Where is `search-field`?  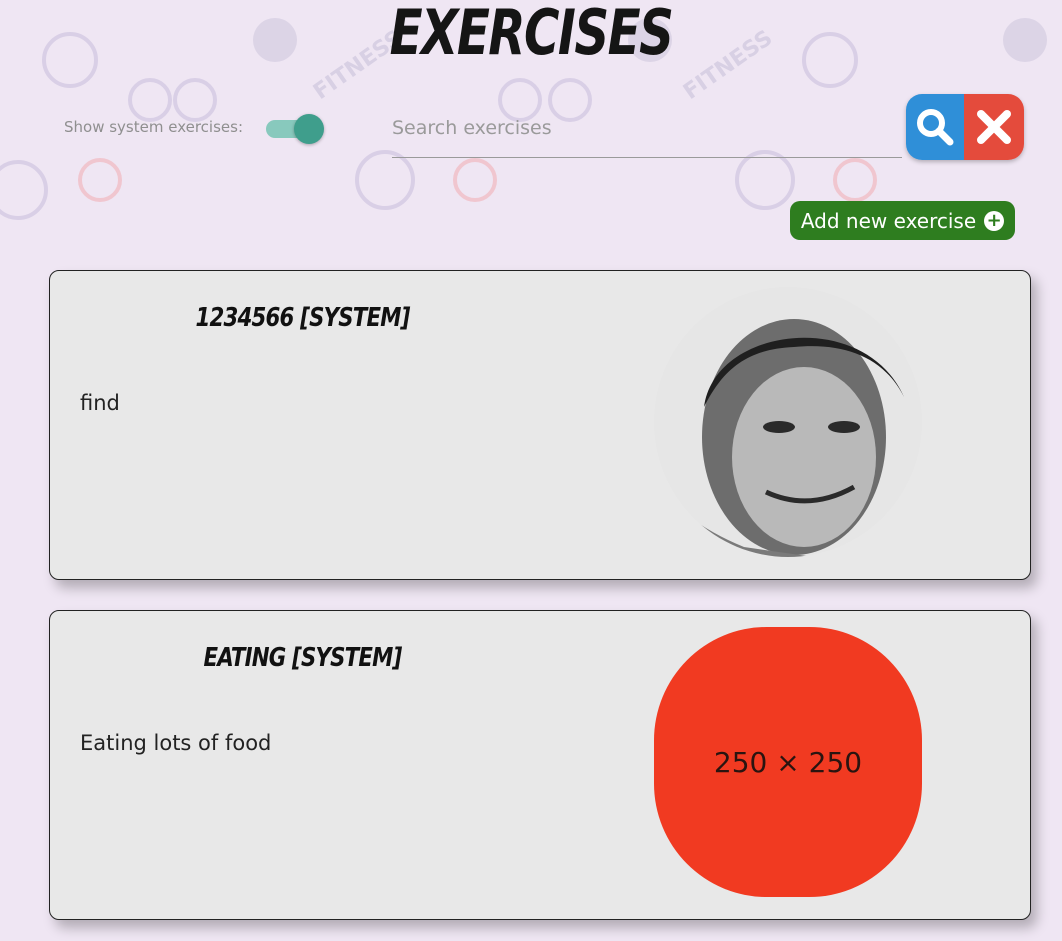 search-field is located at coordinates (647, 133).